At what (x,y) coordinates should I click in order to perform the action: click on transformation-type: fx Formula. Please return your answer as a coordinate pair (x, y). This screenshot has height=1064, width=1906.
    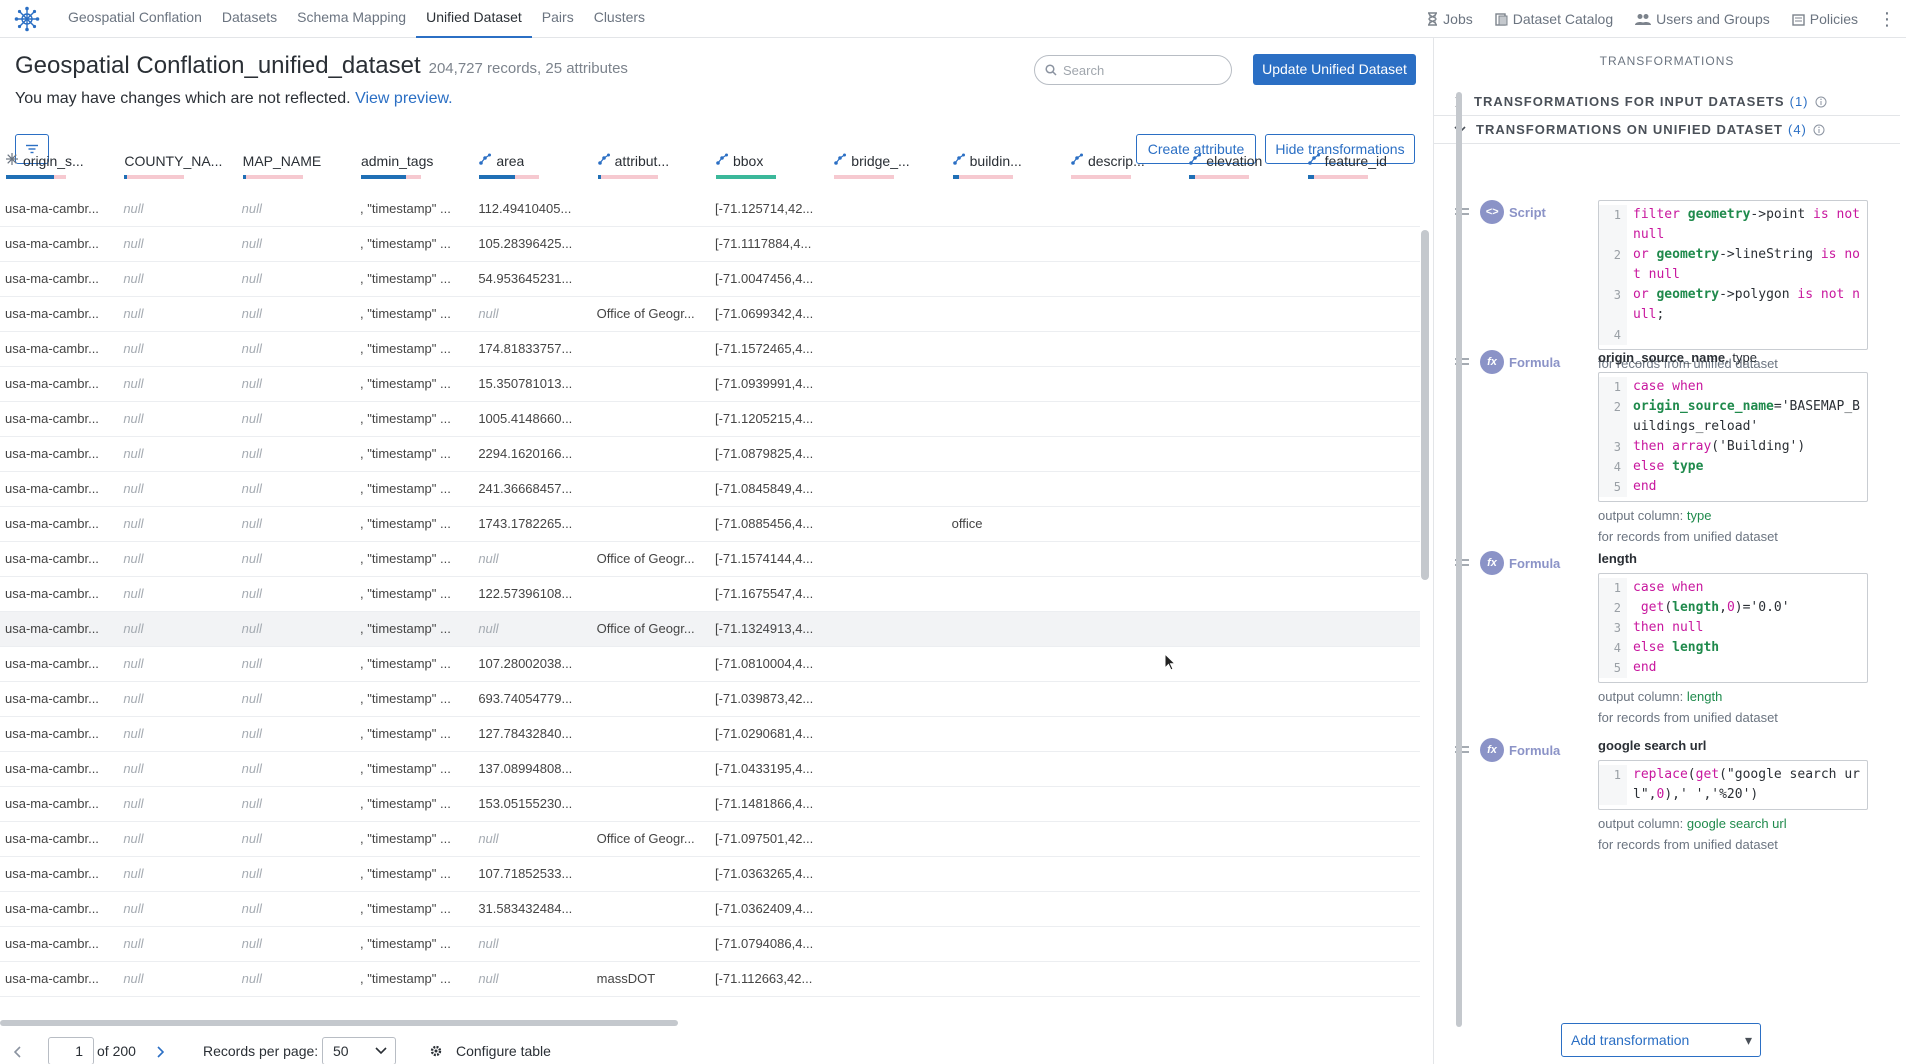
    Looking at the image, I should click on (1520, 750).